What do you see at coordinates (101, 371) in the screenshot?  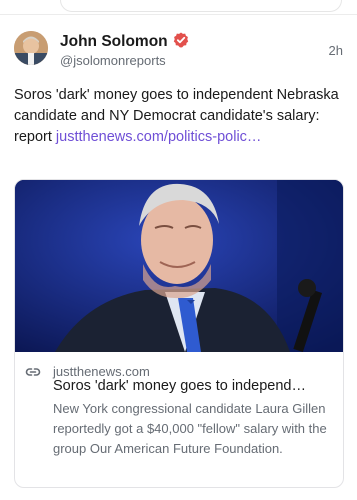 I see `link-preview-domain: justthenews.com` at bounding box center [101, 371].